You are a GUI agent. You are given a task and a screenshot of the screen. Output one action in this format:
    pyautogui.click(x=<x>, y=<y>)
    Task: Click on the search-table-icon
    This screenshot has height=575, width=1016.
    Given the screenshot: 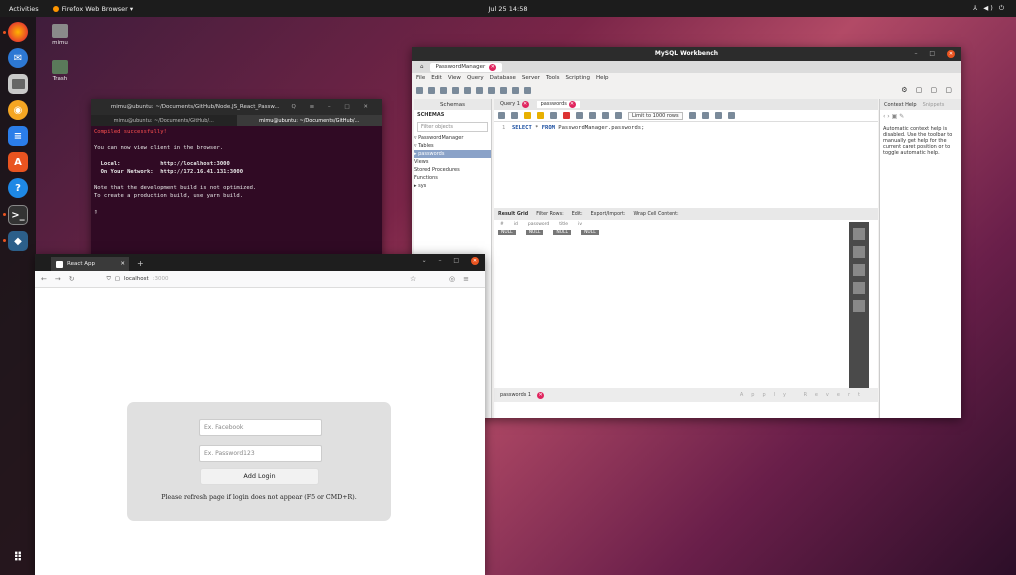 What is the action you would take?
    pyautogui.click(x=515, y=90)
    